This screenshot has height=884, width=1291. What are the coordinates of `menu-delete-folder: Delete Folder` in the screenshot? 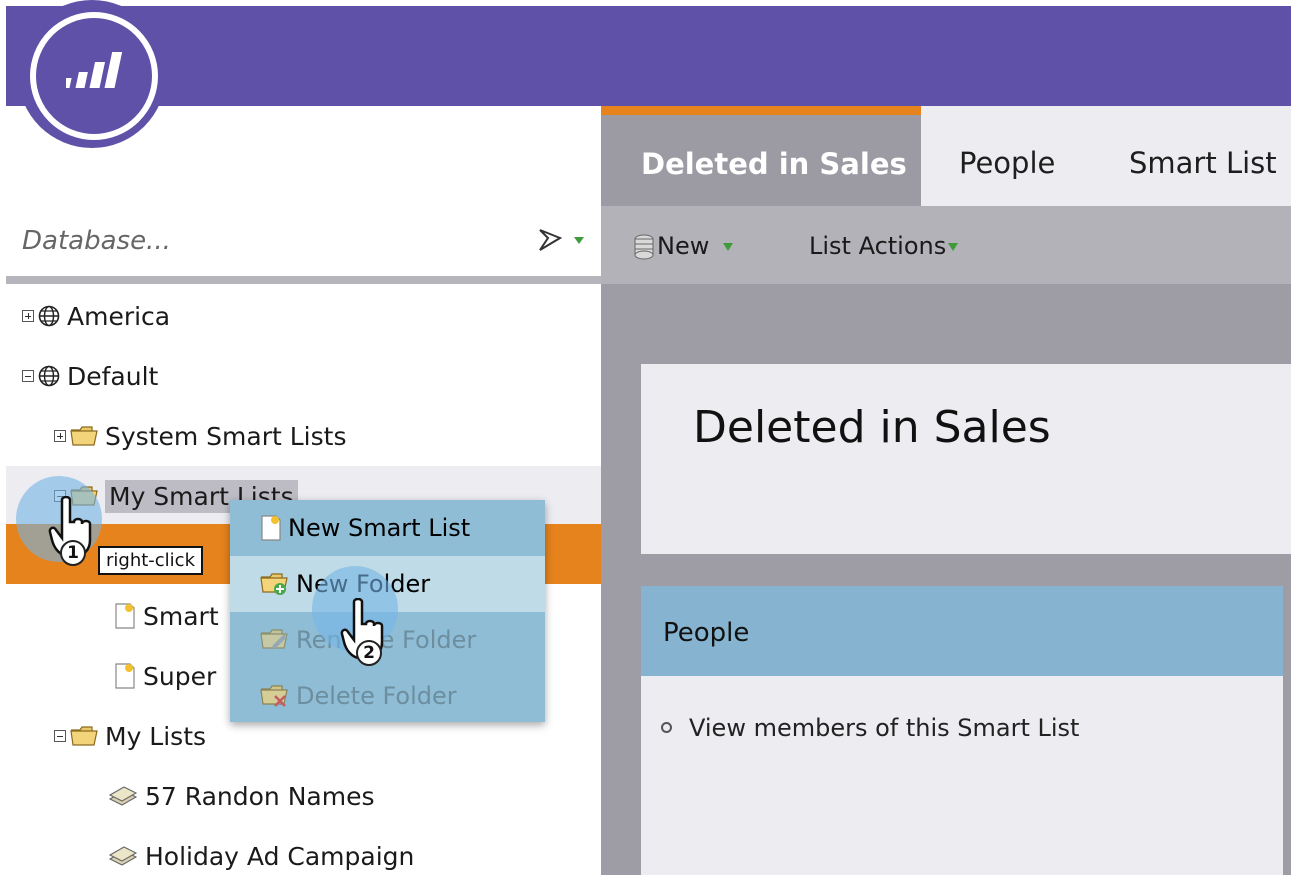 It's located at (387, 696).